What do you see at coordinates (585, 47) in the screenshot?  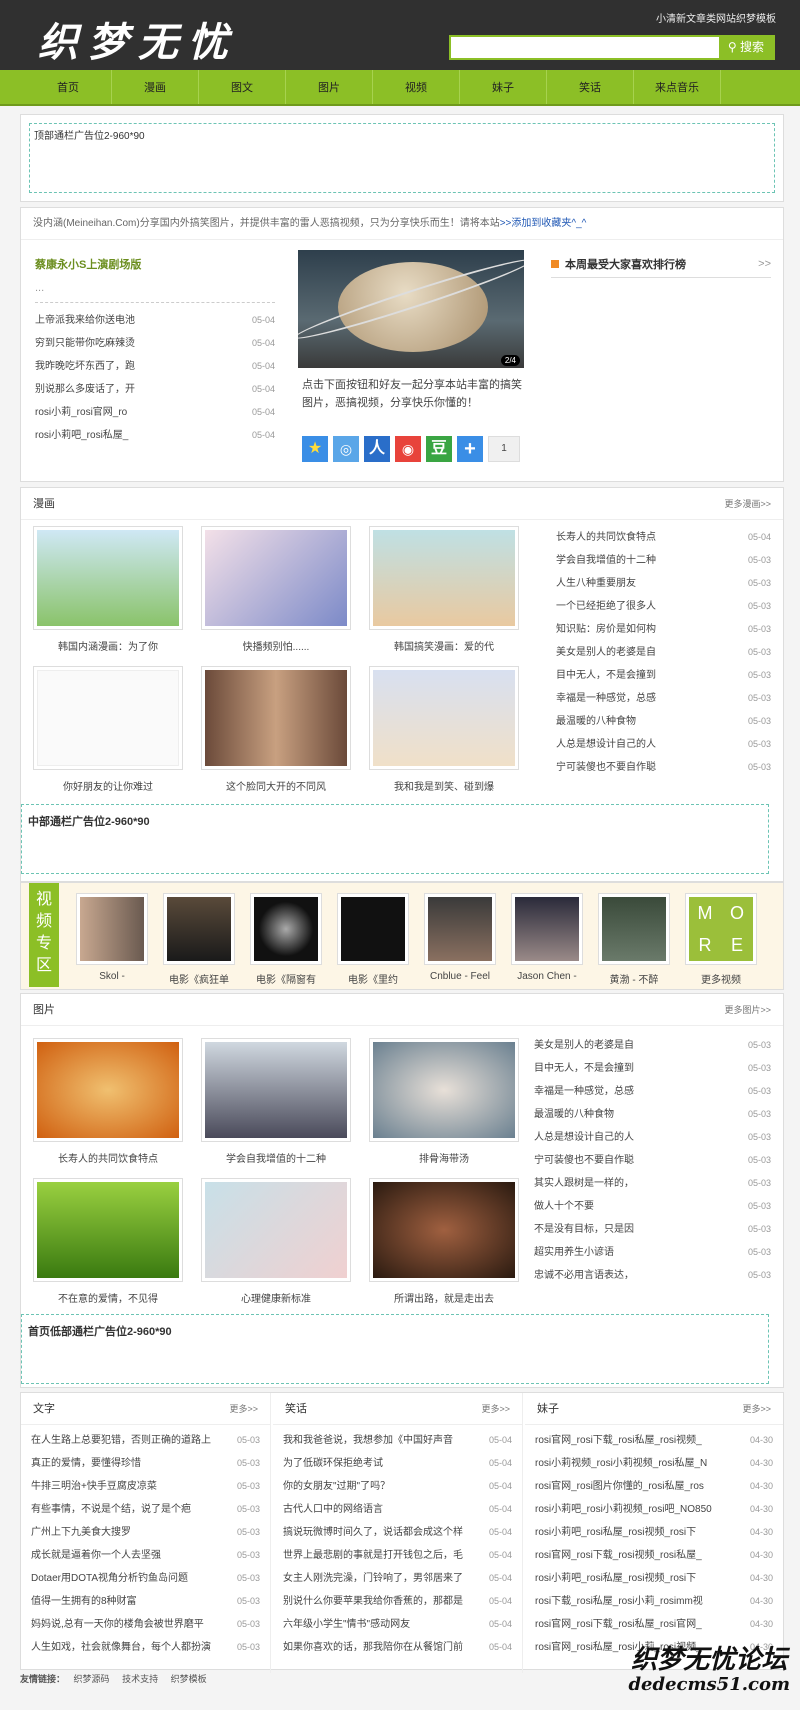 I see `search-input` at bounding box center [585, 47].